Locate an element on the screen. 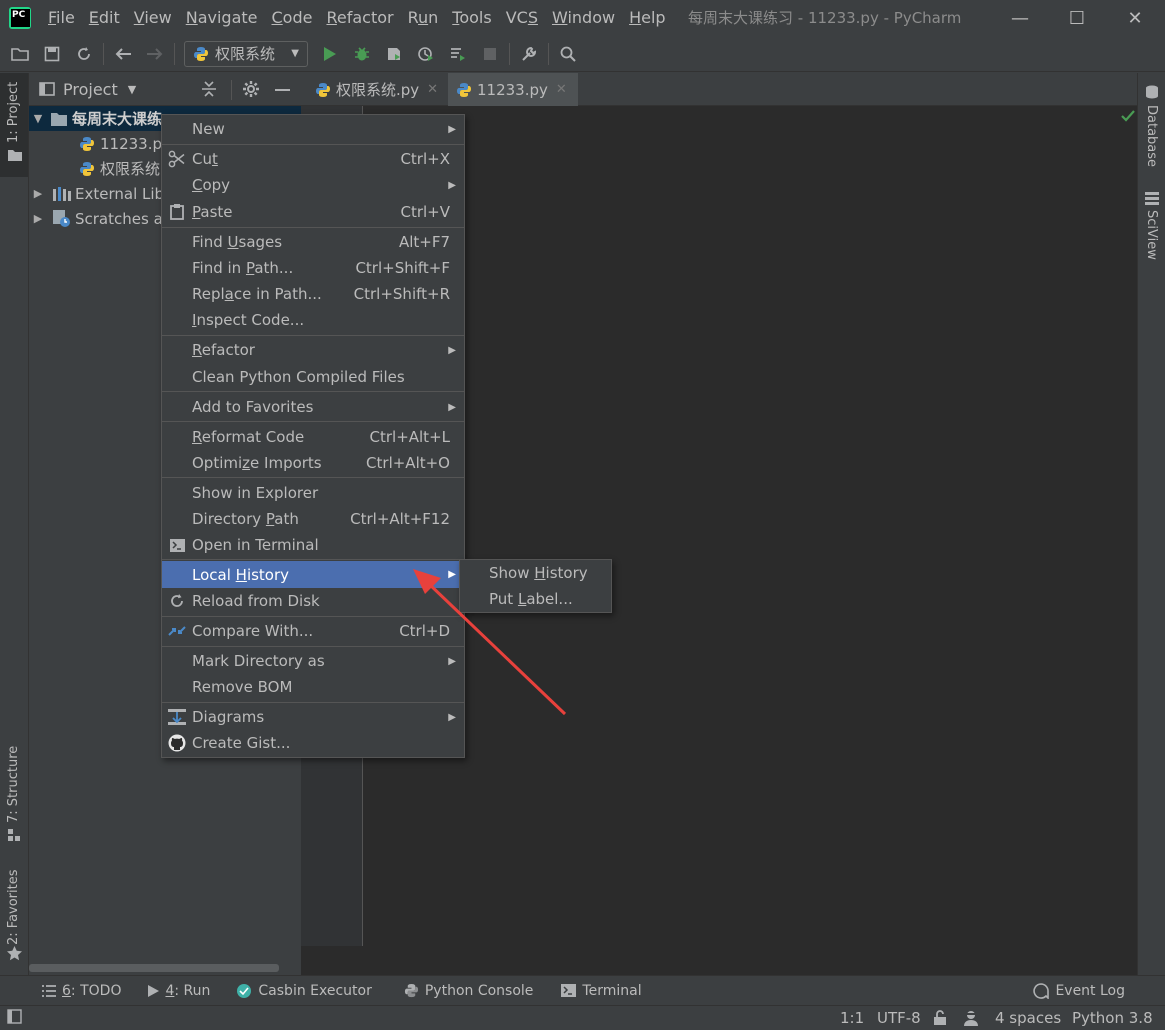 The image size is (1165, 1030). menu-item-reload-from-disk: Reload from Disk is located at coordinates (313, 601).